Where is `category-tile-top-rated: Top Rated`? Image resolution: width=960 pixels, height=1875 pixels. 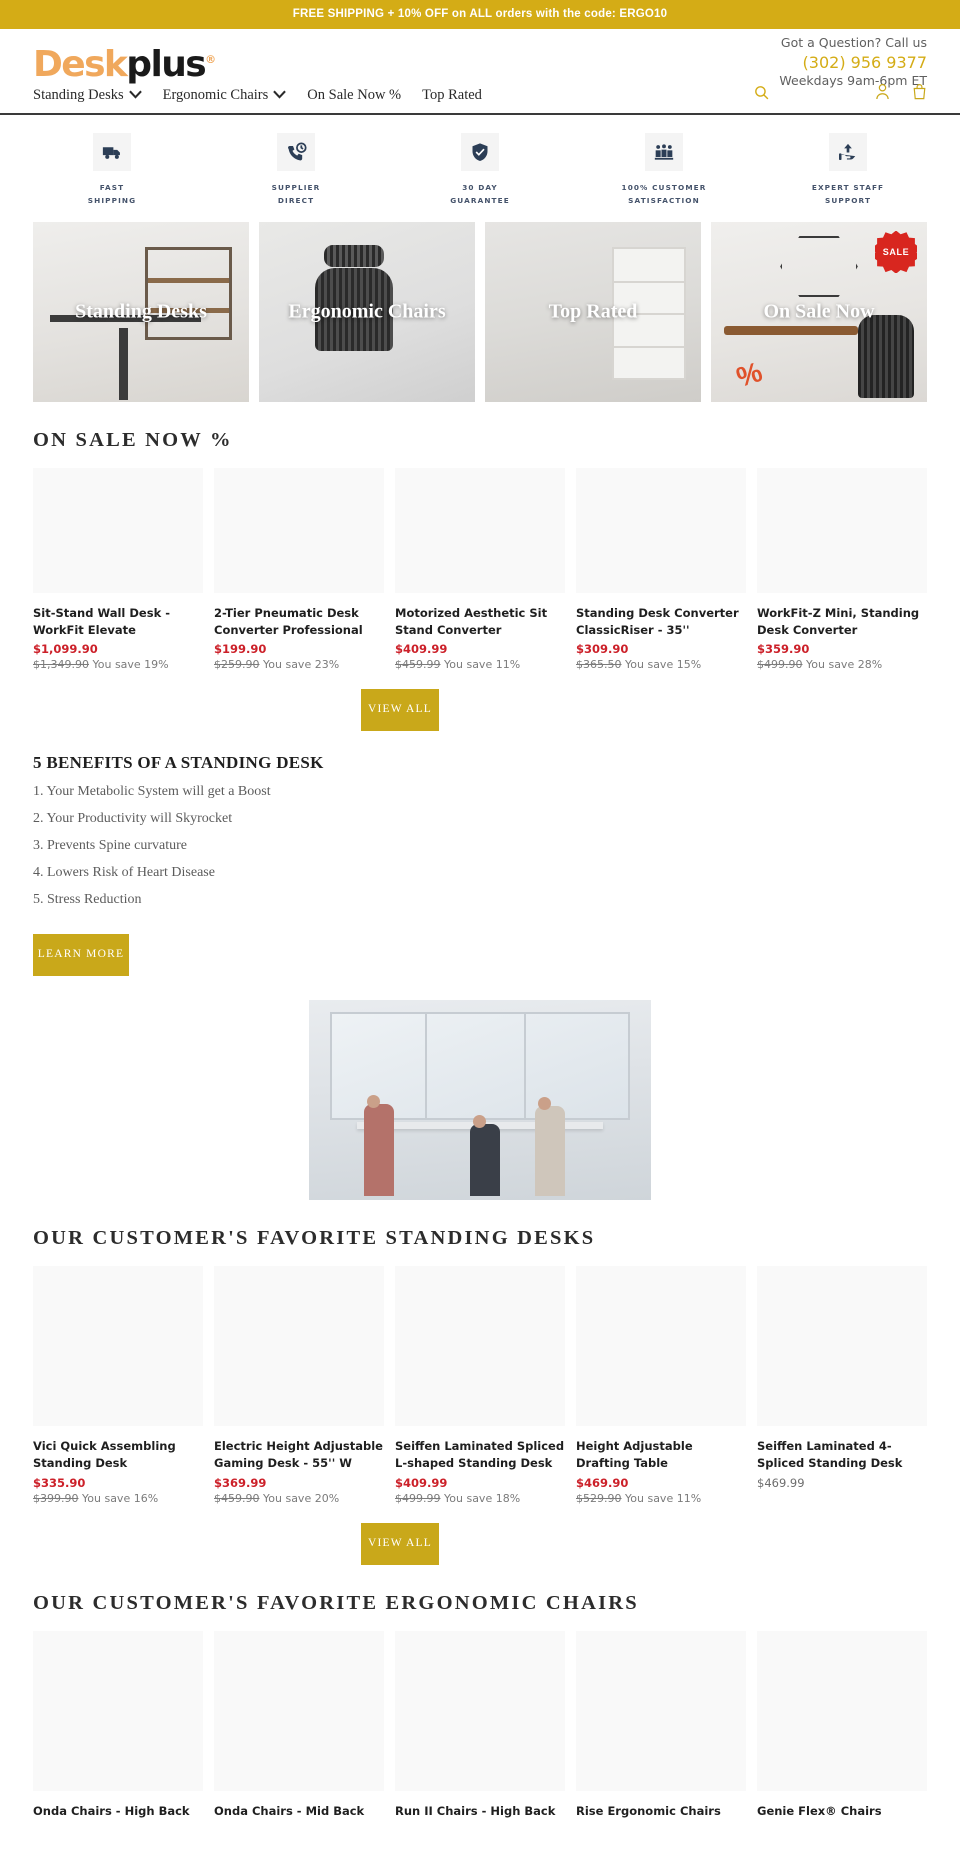
category-tile-top-rated: Top Rated is located at coordinates (593, 311).